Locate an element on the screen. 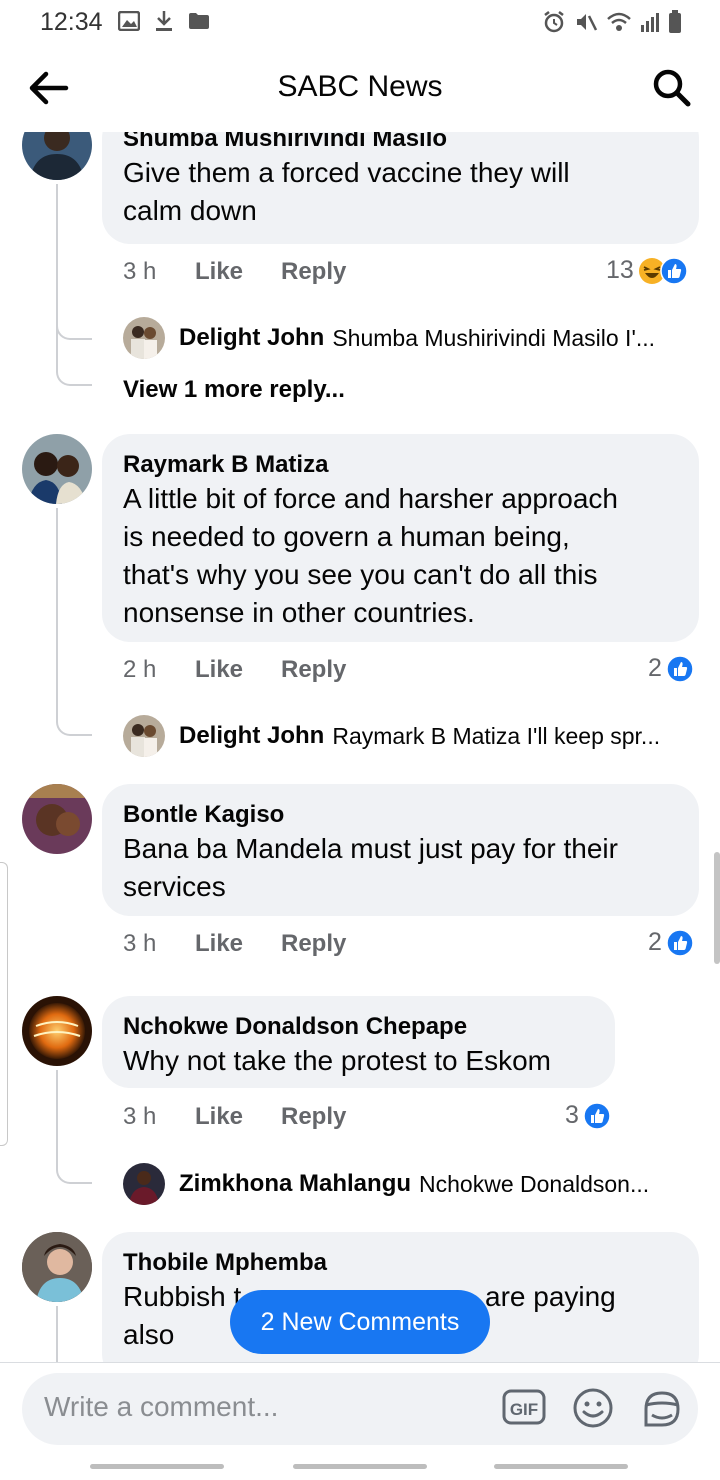  alarm-icon is located at coordinates (554, 22).